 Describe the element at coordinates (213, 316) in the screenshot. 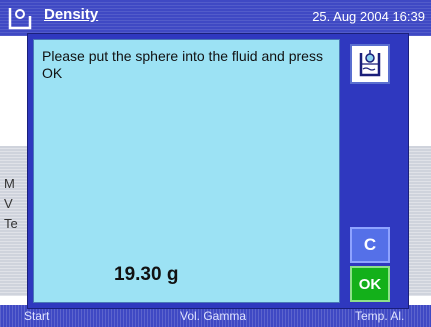

I see `footer-vol-gamma-label: Vol. Gamma` at that location.